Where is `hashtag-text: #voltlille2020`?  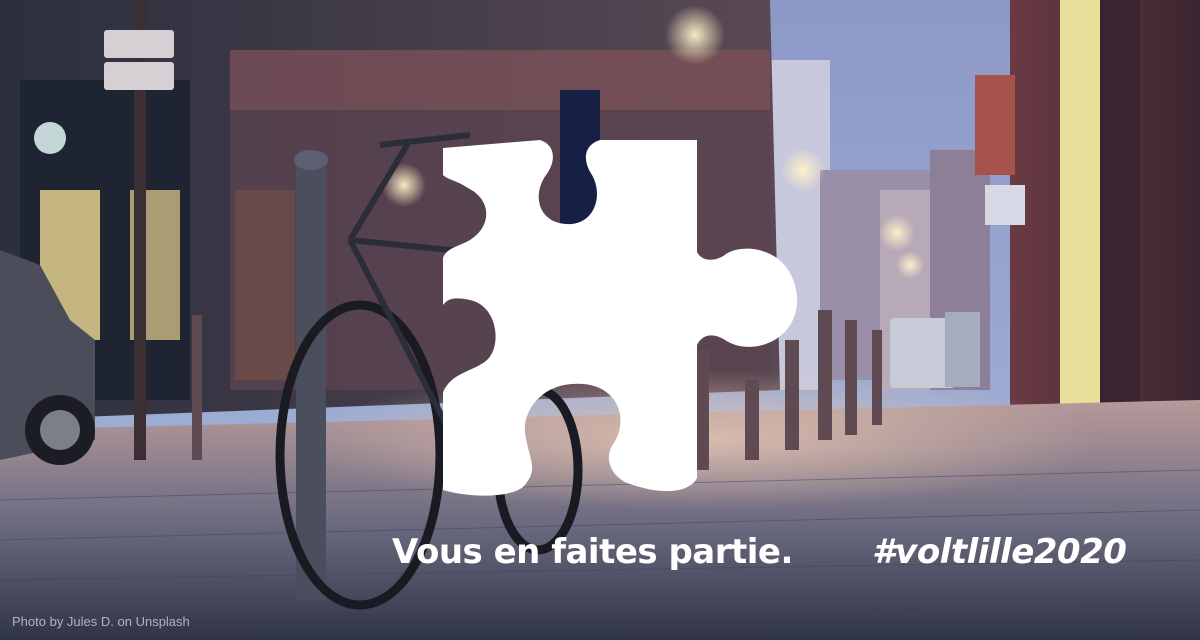 hashtag-text: #voltlille2020 is located at coordinates (999, 552).